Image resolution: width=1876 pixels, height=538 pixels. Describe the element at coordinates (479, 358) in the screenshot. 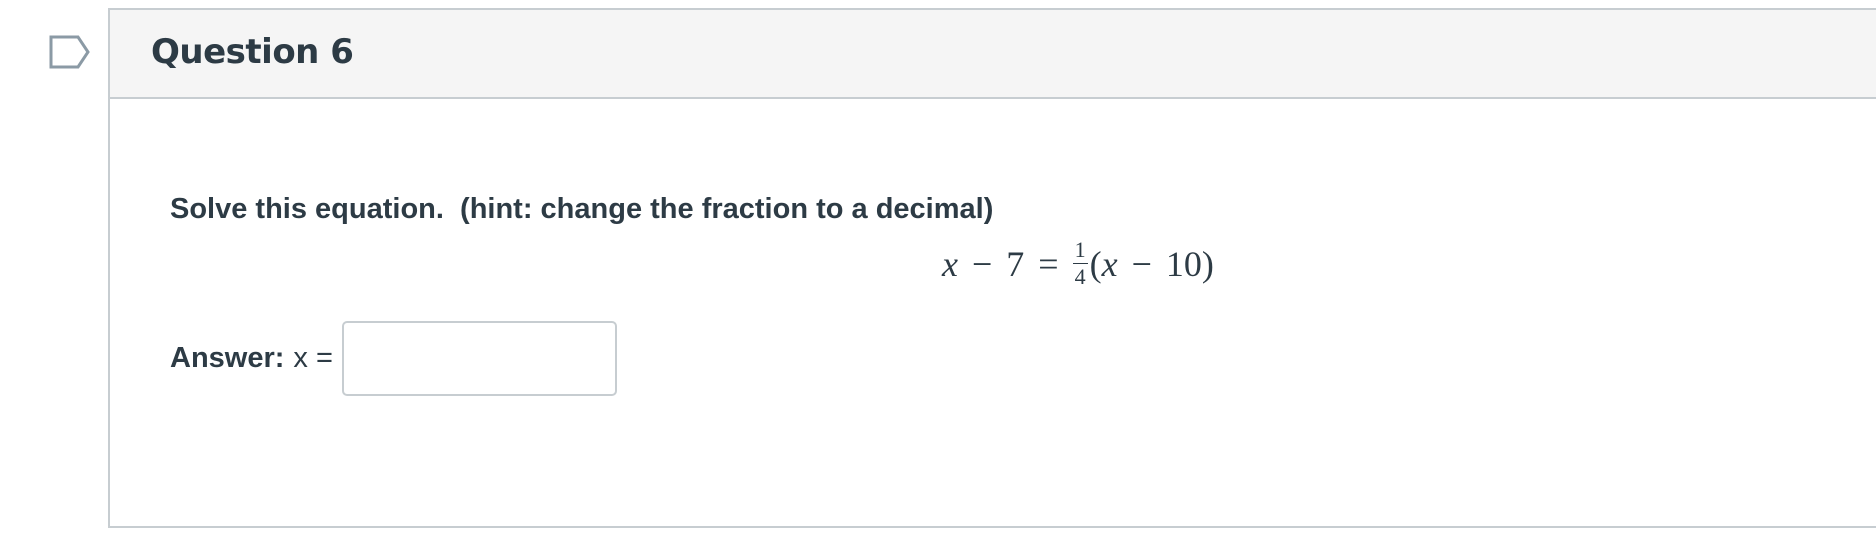

I see `answer-input` at that location.